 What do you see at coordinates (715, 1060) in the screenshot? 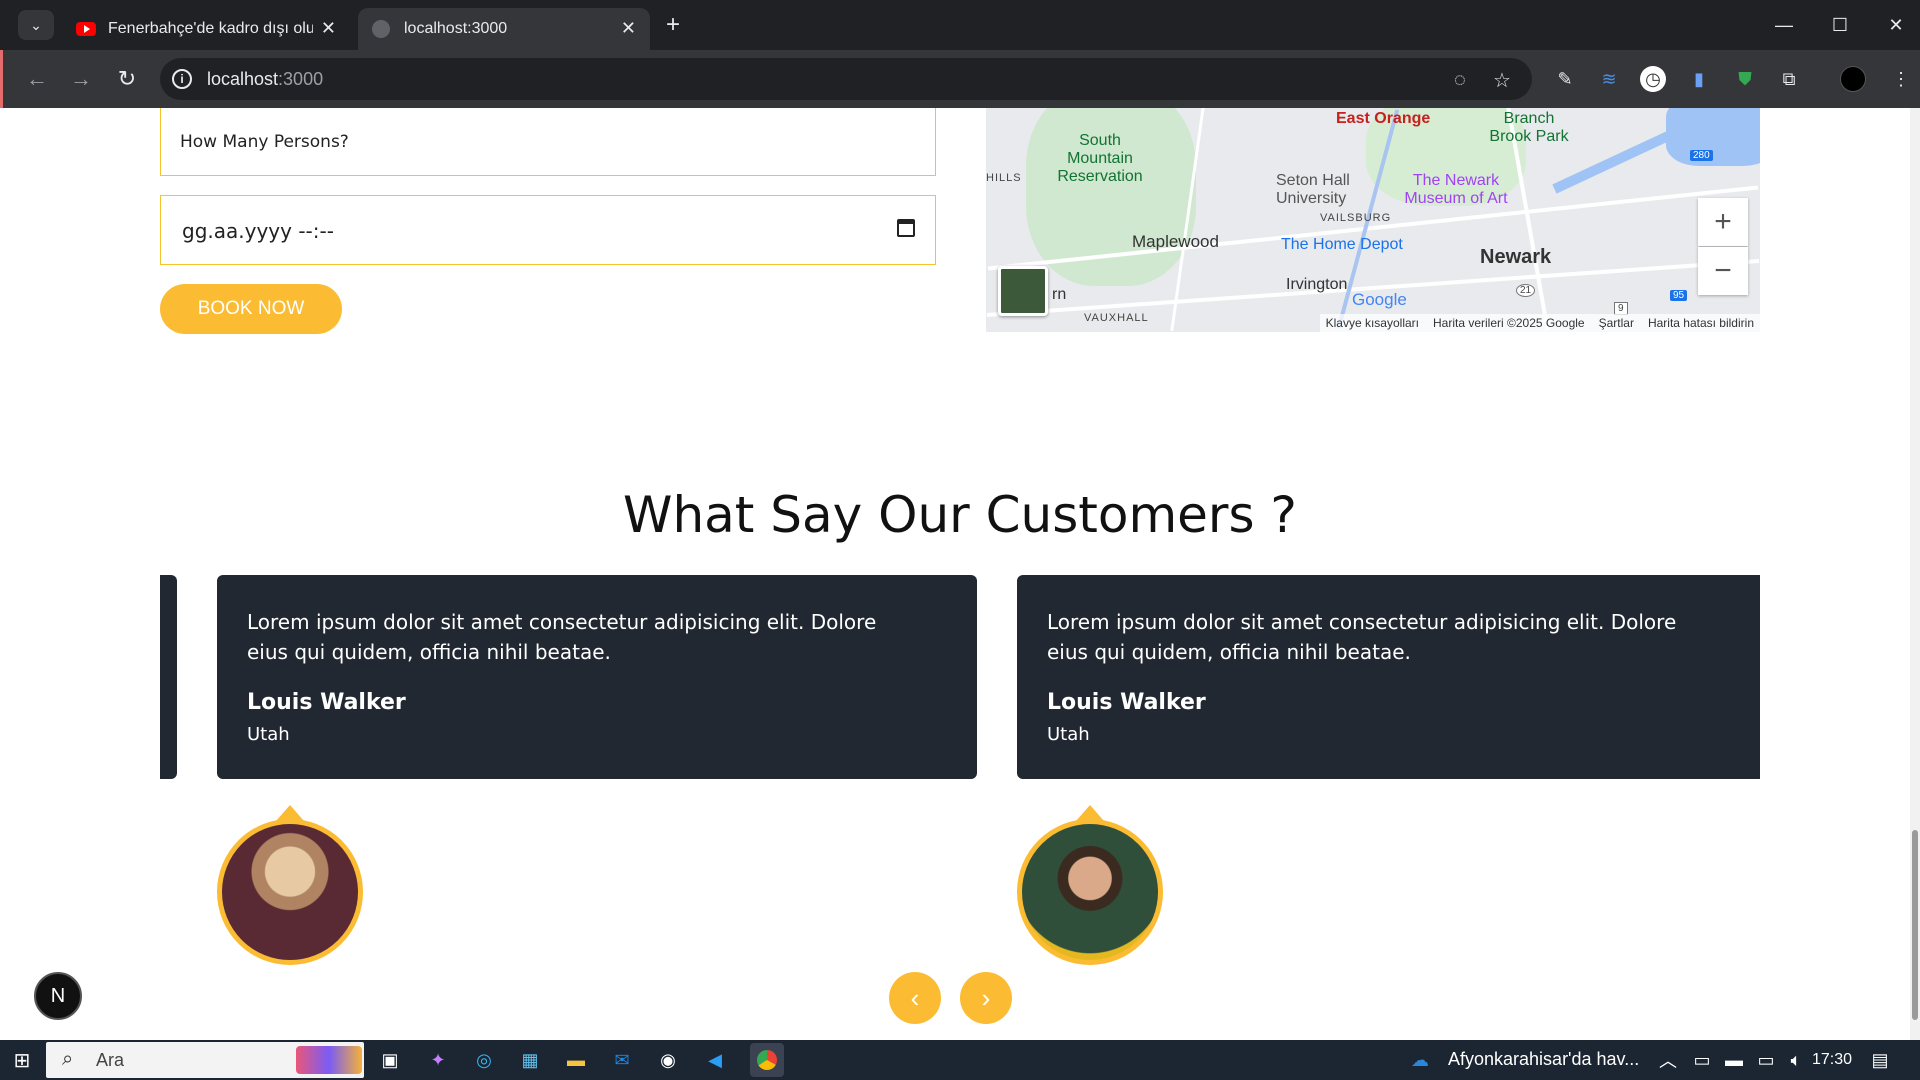
I see `vscode-icon: ◀` at bounding box center [715, 1060].